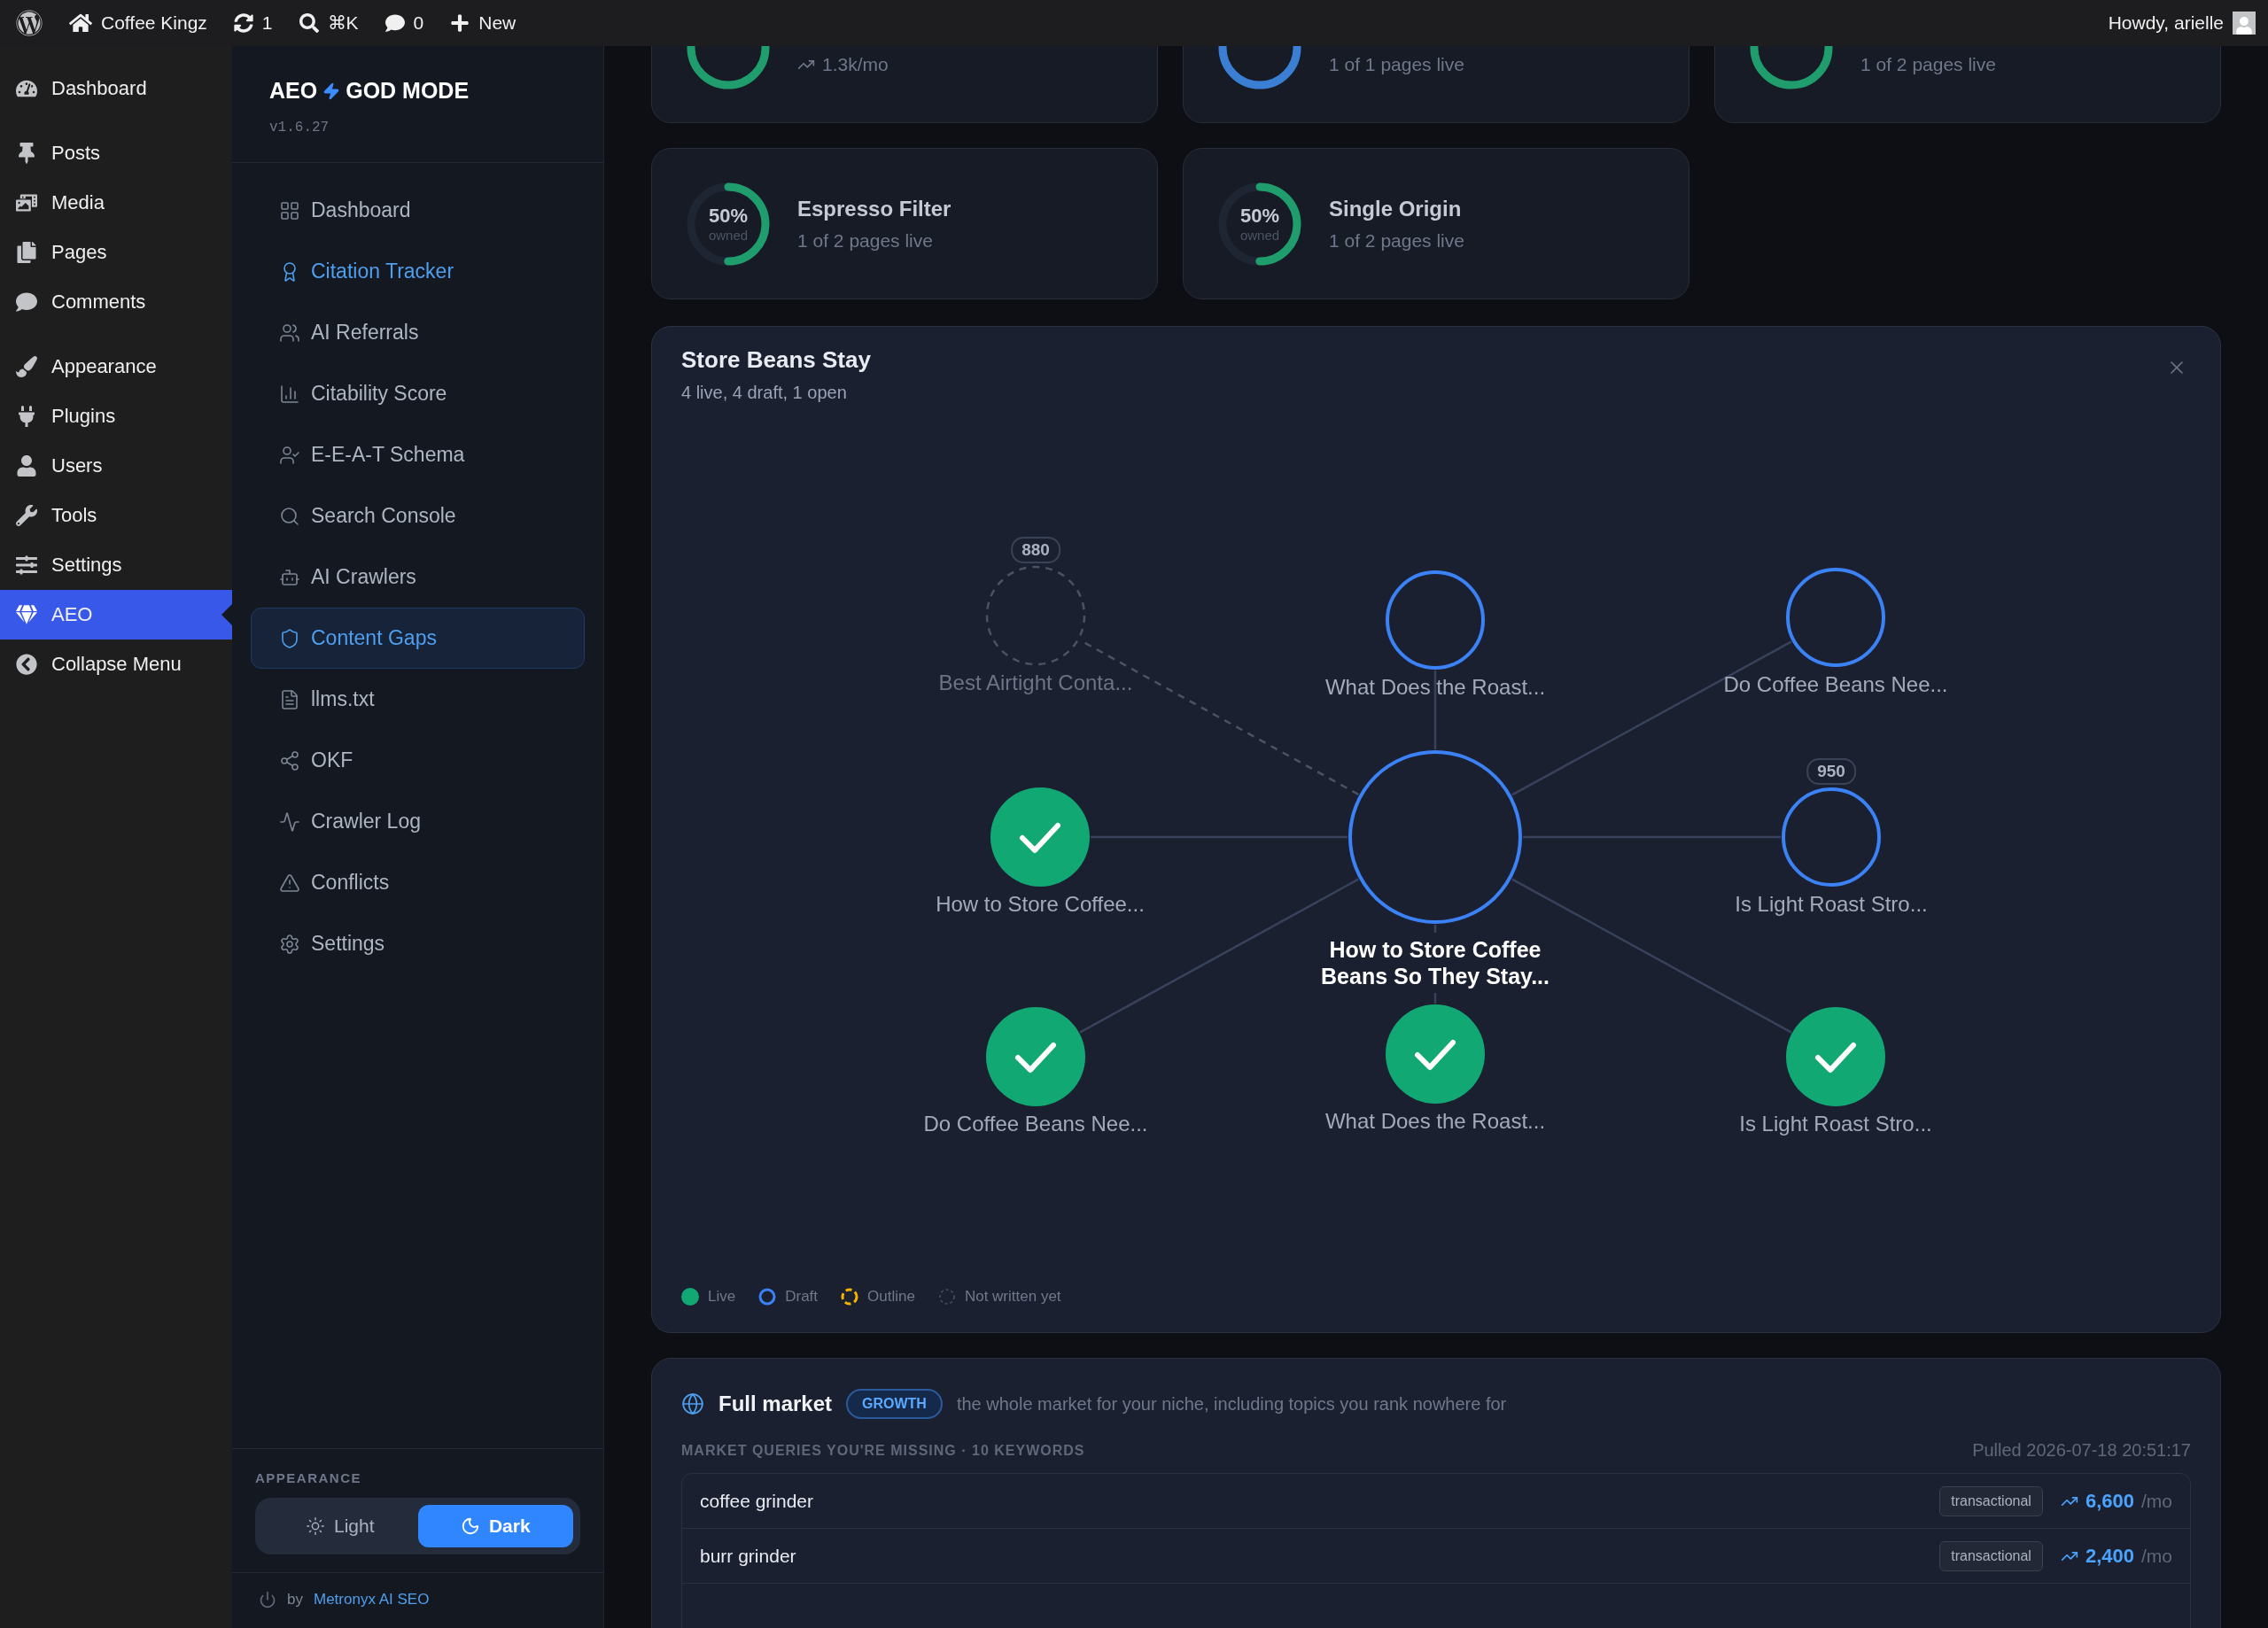 The width and height of the screenshot is (2268, 1628). Describe the element at coordinates (767, 1297) in the screenshot. I see `draft-ring-icon` at that location.